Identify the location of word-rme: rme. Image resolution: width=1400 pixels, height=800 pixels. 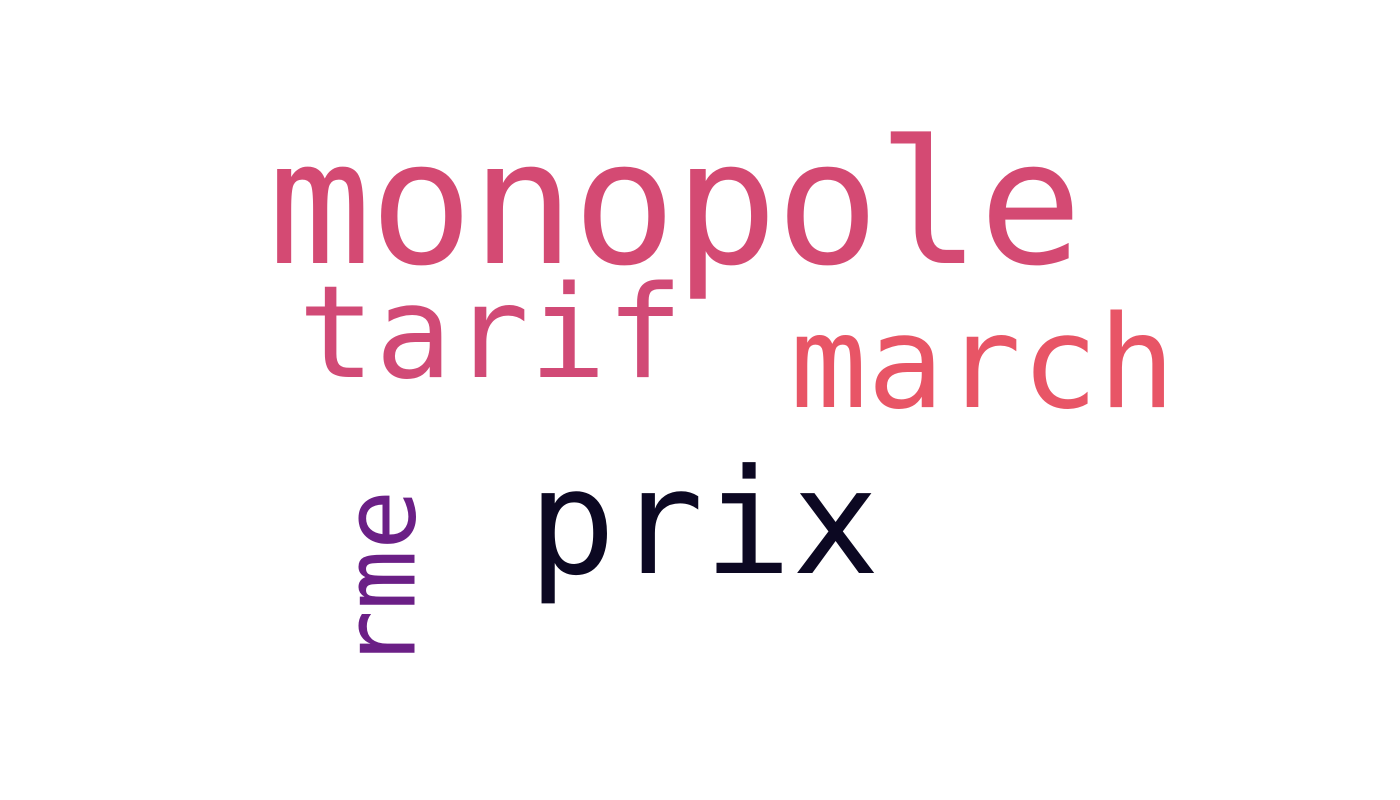
(380, 580).